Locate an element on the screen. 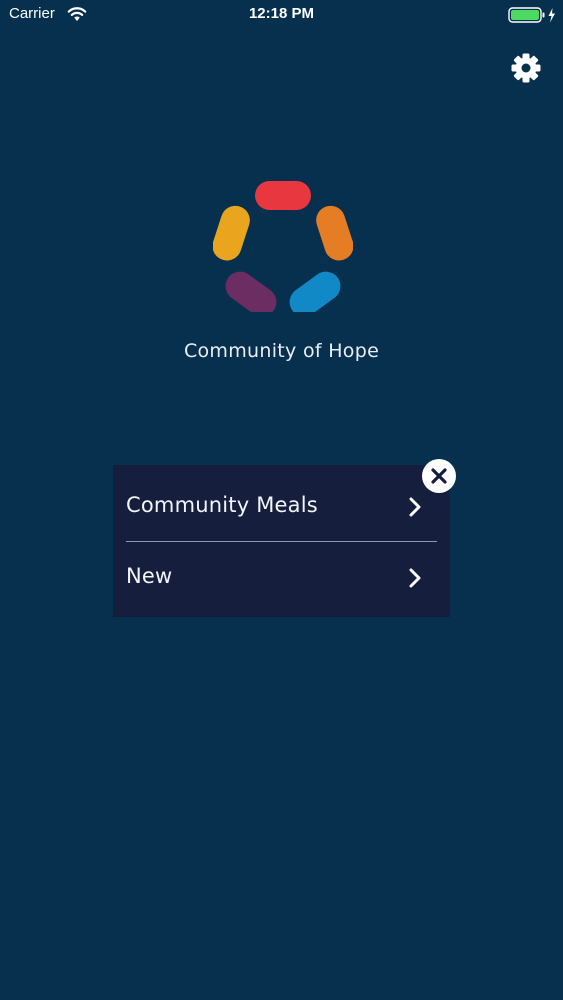 The height and width of the screenshot is (1000, 563). close-icon is located at coordinates (439, 476).